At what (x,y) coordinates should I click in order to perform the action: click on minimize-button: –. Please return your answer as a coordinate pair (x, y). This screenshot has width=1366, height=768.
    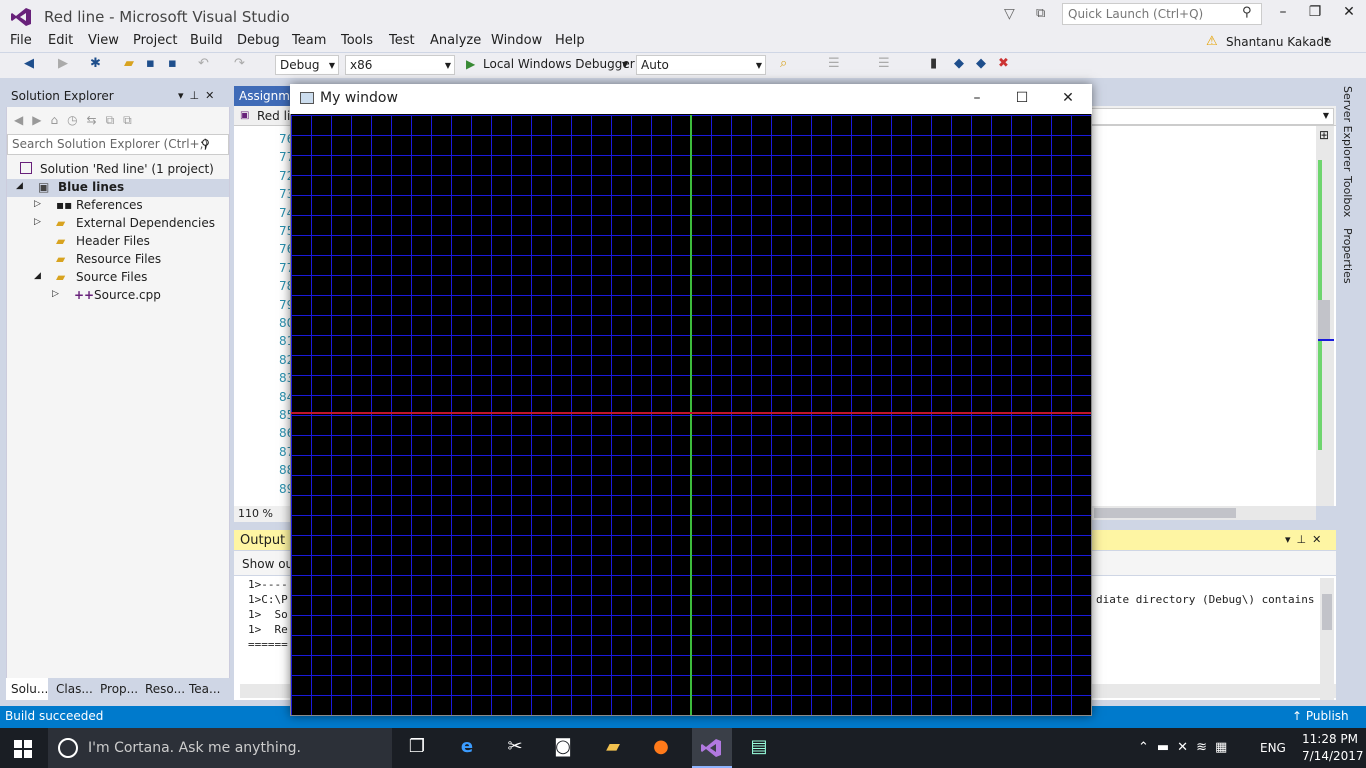
    Looking at the image, I should click on (1283, 14).